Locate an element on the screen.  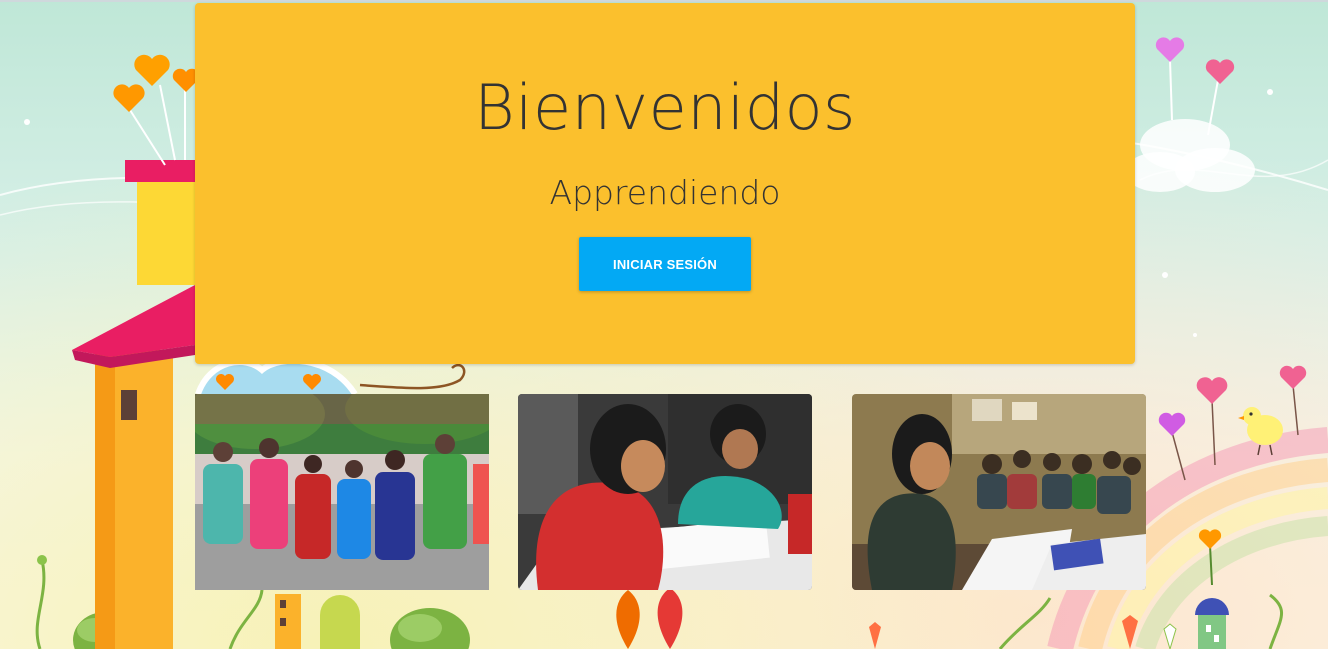
classroom-children-photo is located at coordinates (999, 492).